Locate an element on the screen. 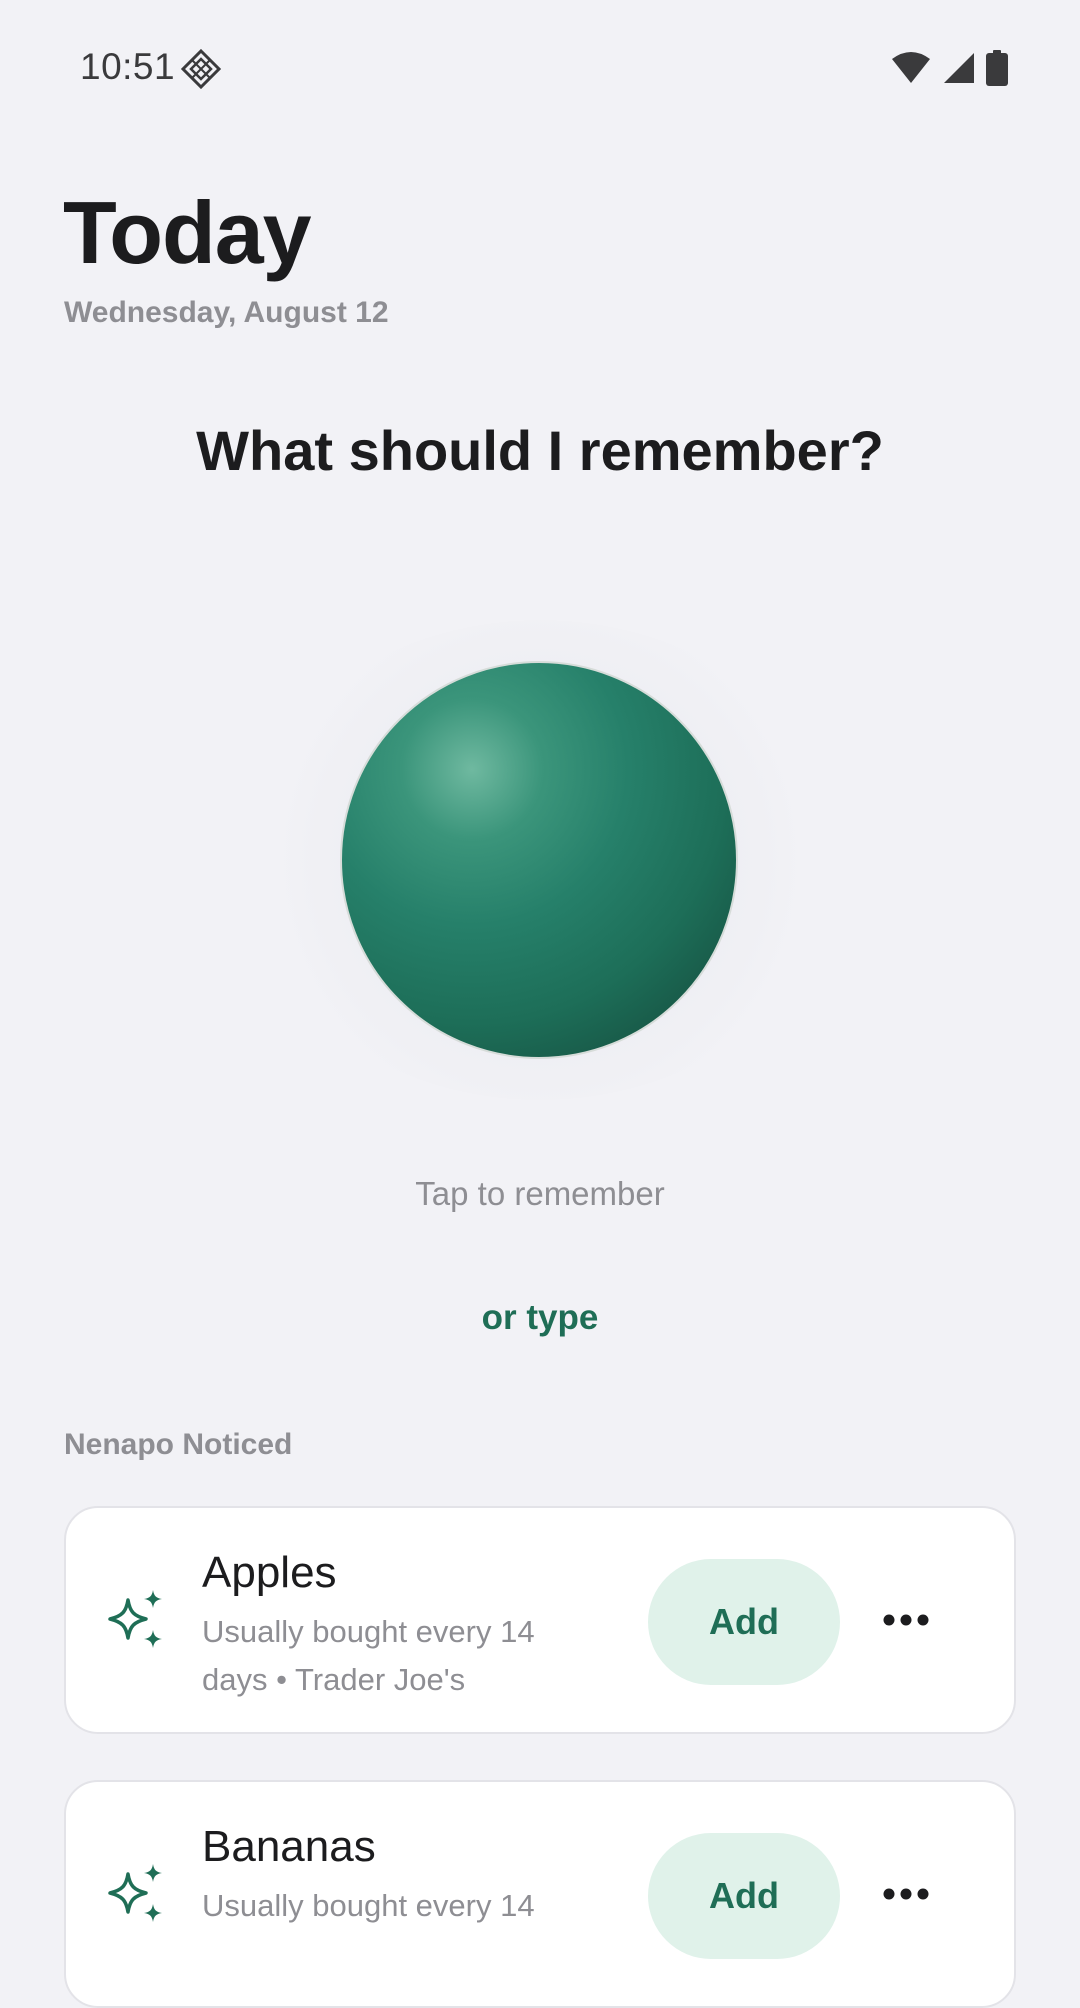 The width and height of the screenshot is (1080, 2008). status-time: 10:51 is located at coordinates (128, 66).